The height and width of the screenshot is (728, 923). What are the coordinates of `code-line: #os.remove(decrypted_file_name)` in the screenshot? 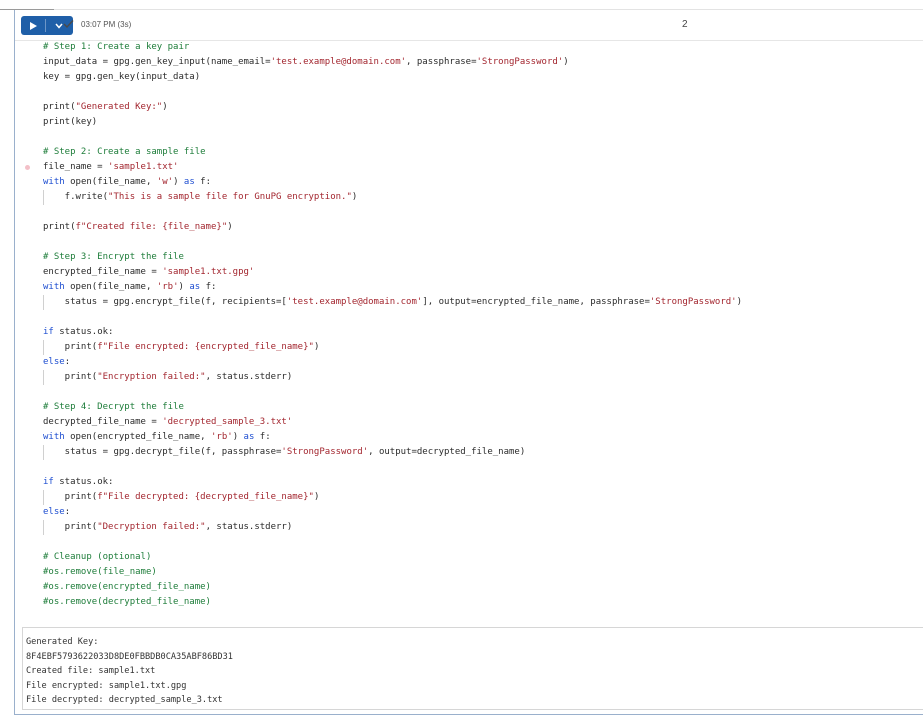 It's located at (127, 602).